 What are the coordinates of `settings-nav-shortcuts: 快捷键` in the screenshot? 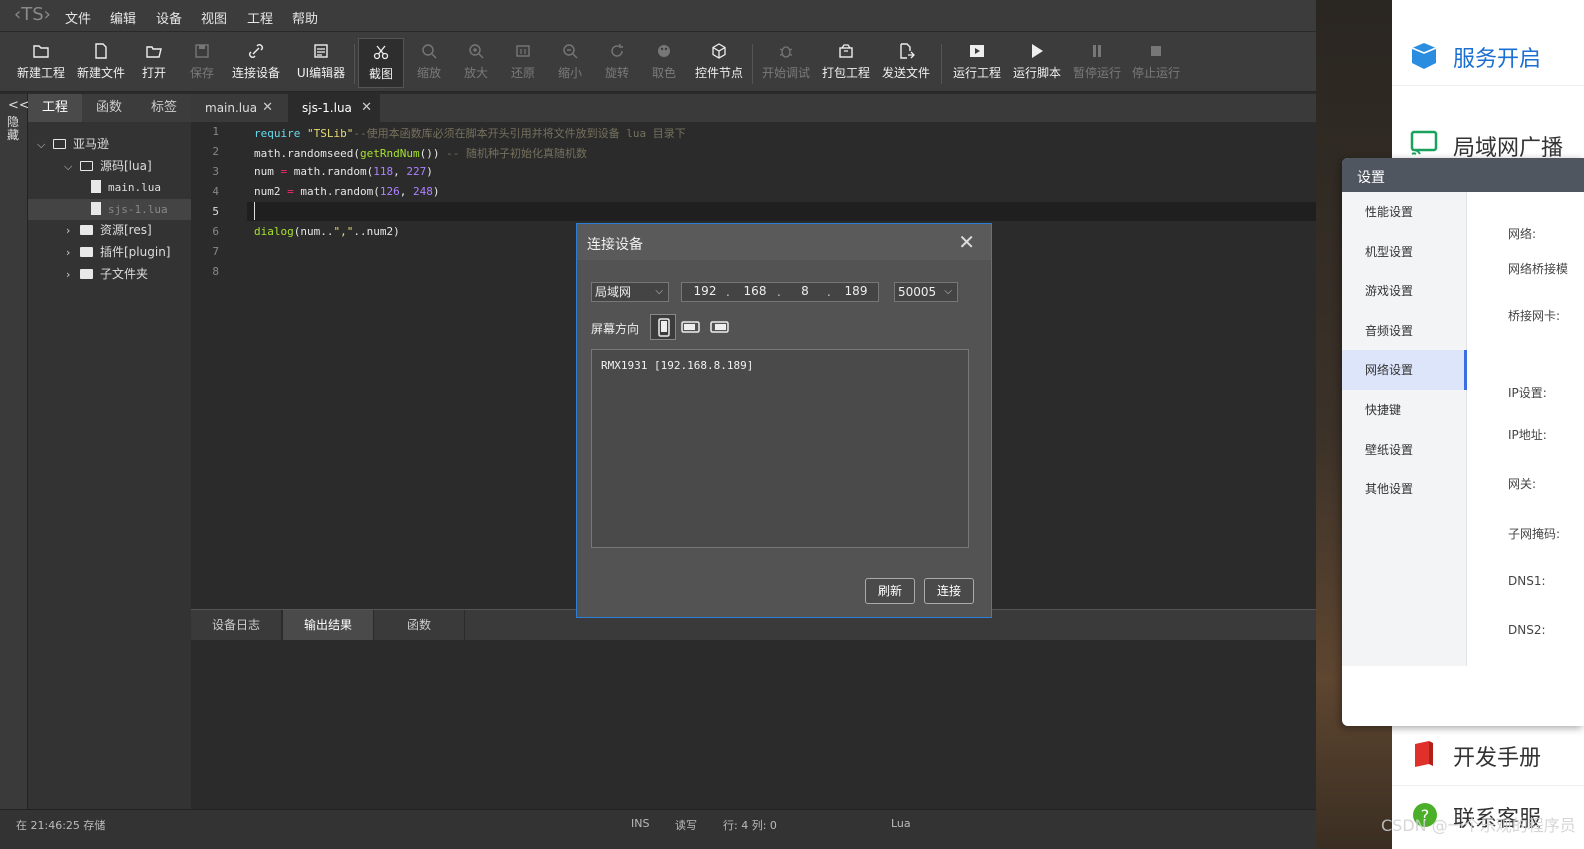 It's located at (1404, 410).